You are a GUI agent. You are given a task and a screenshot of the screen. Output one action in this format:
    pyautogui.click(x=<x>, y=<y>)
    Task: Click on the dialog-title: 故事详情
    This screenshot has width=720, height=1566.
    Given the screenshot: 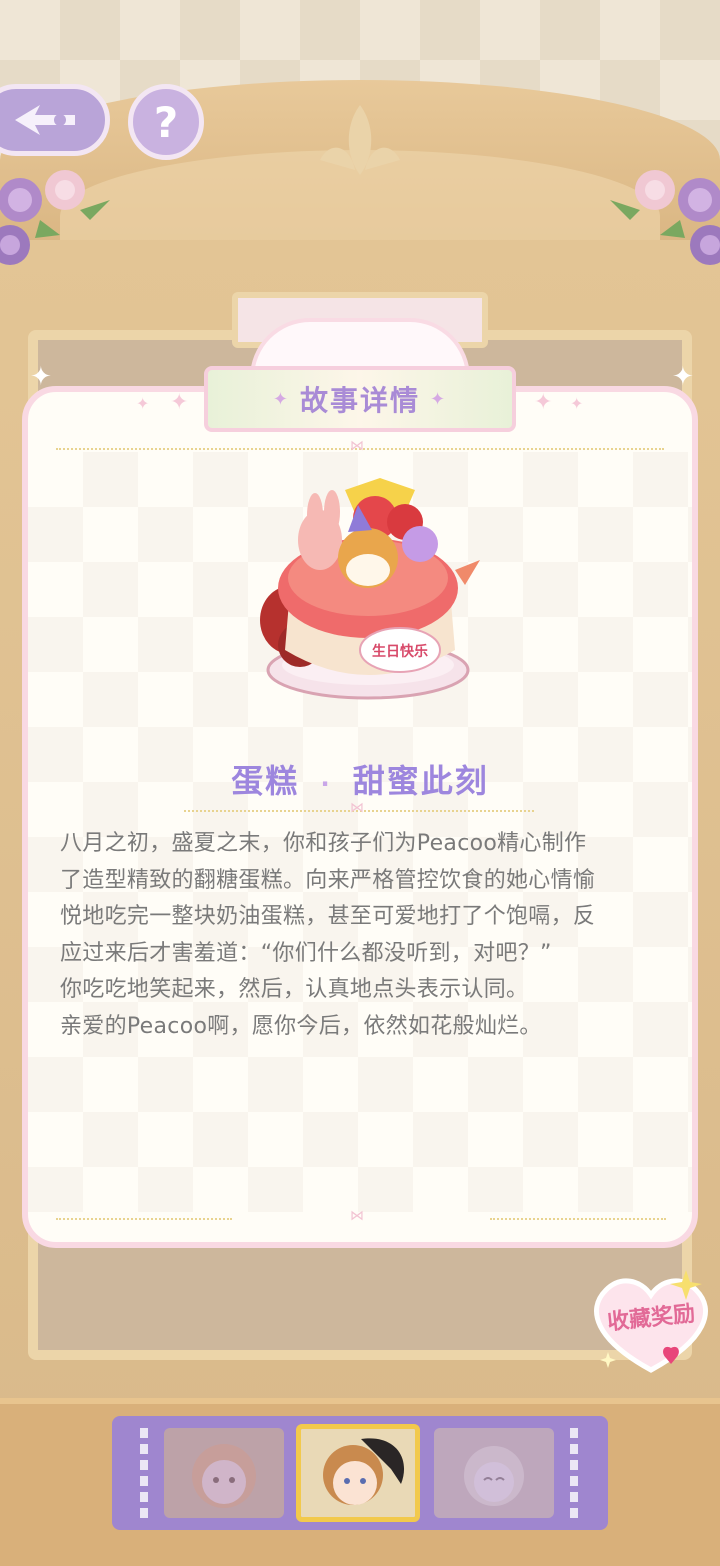 What is the action you would take?
    pyautogui.click(x=359, y=400)
    